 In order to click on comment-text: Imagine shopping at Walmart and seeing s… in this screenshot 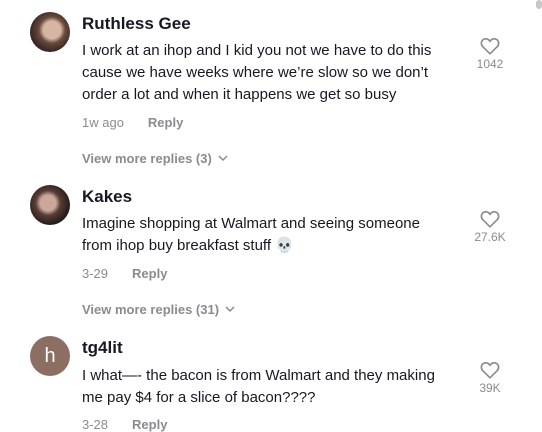, I will do `click(273, 235)`.